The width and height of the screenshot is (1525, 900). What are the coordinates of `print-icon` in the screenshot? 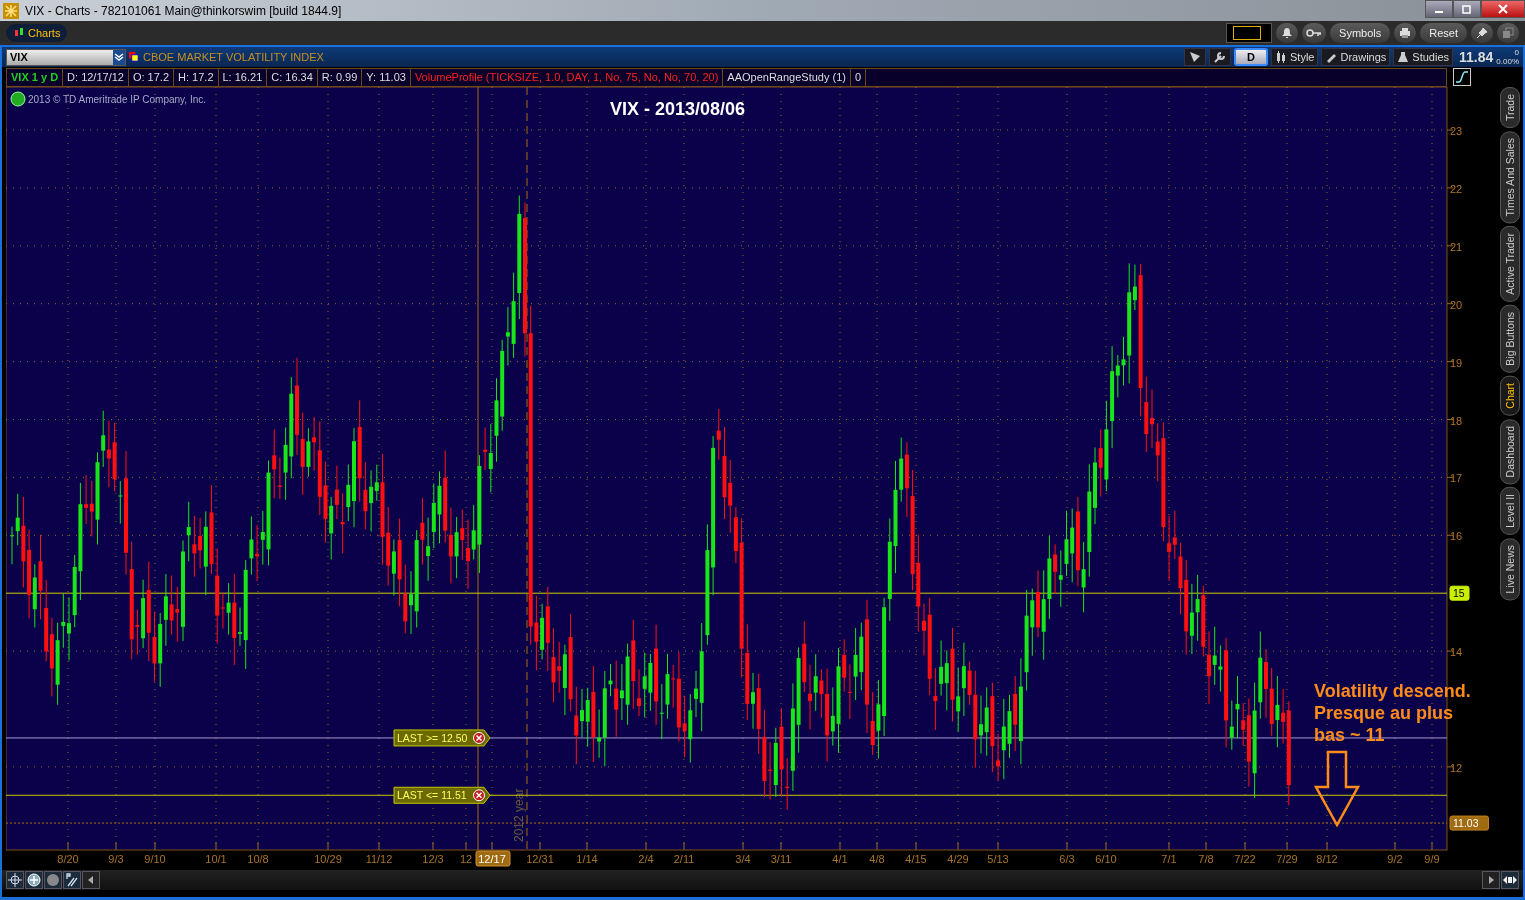 It's located at (1405, 33).